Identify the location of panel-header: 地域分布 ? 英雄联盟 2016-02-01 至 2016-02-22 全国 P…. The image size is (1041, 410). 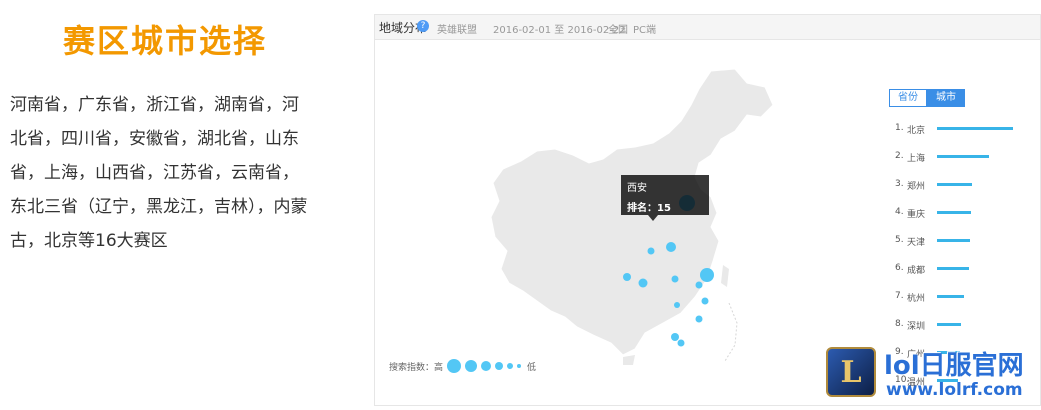
(707, 27).